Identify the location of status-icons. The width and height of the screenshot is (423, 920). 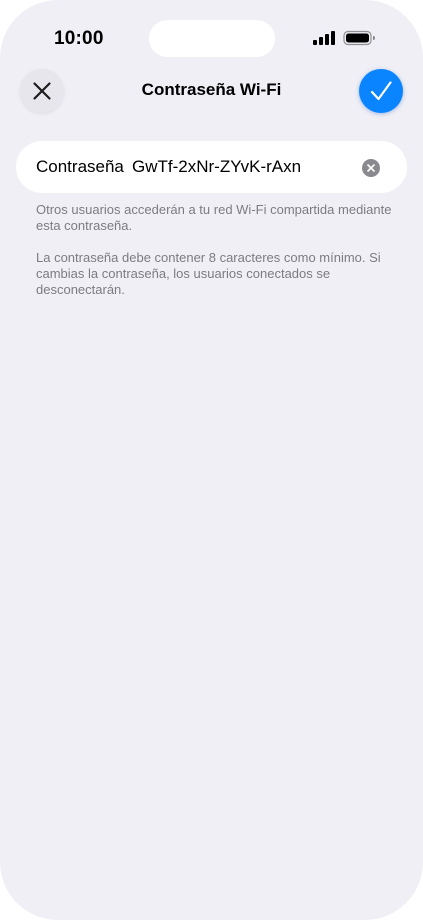
(344, 38).